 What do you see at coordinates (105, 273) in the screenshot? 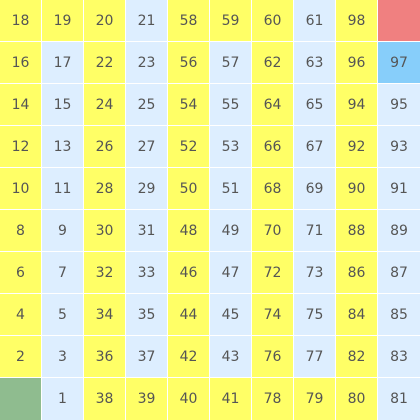
I see `board-cell: 32` at bounding box center [105, 273].